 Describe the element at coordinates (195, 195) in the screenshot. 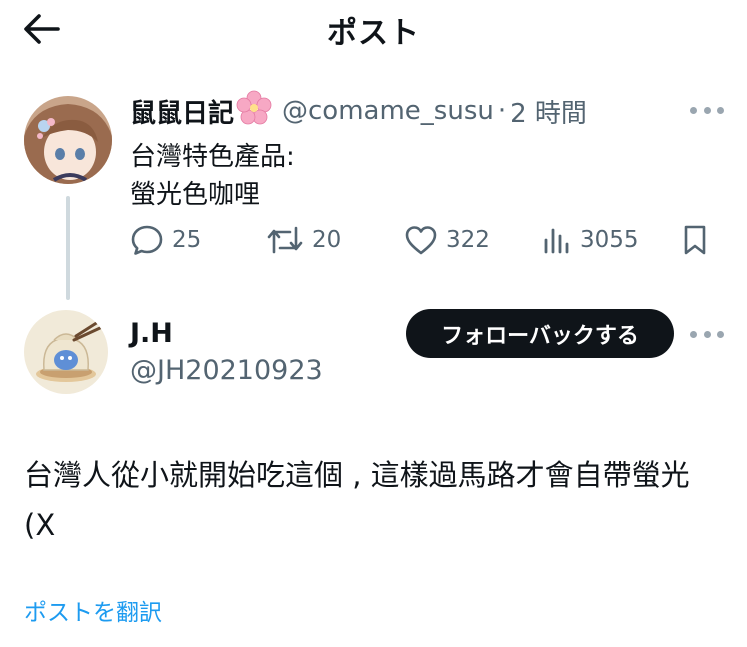

I see `parent-text-line: 螢光色咖哩` at that location.